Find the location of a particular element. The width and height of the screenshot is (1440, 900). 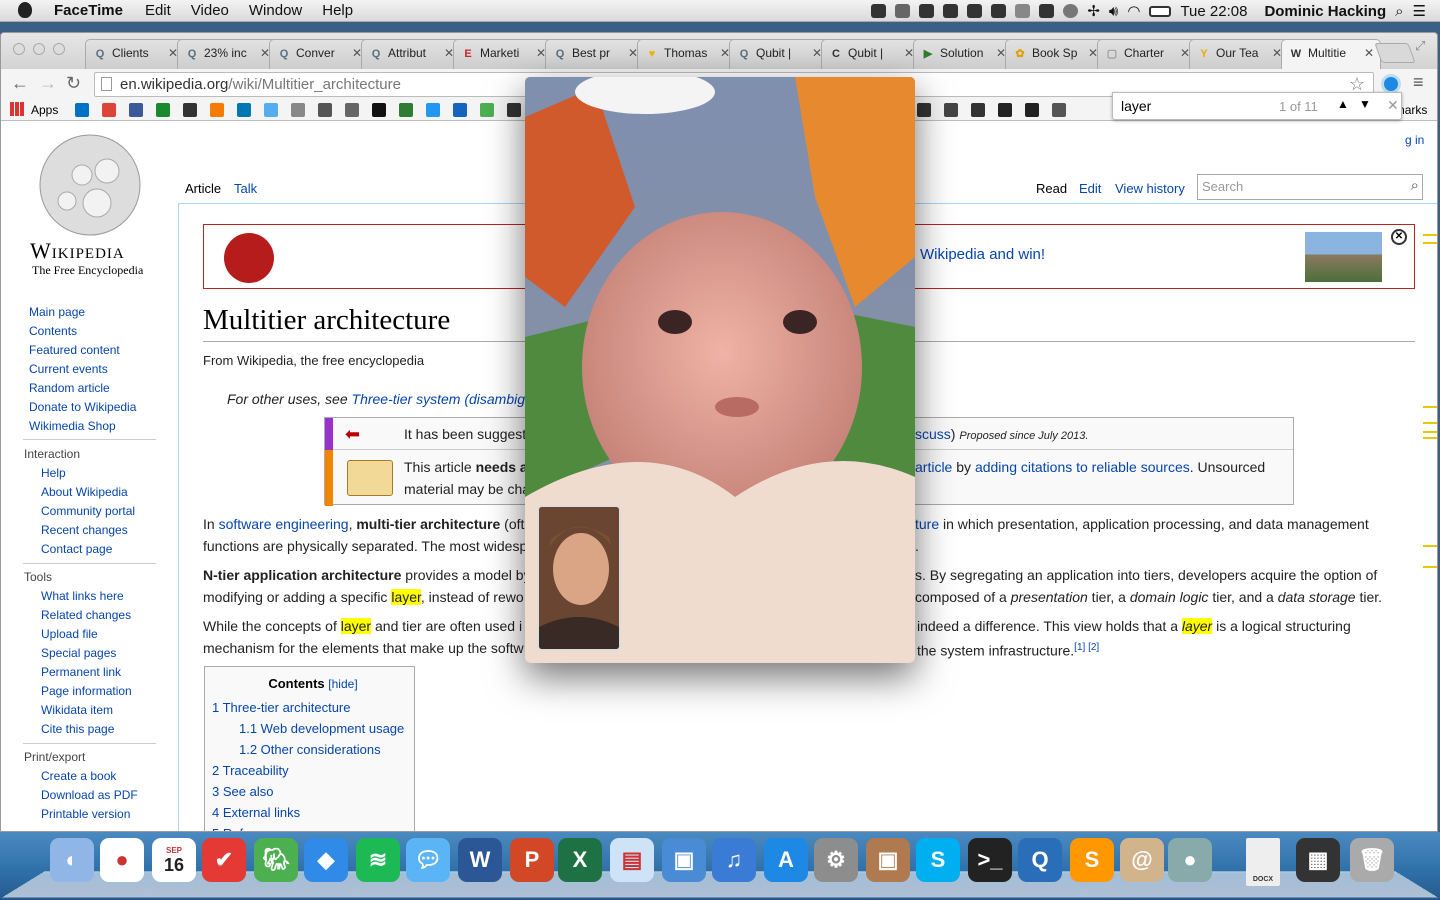

sidebar-nav-link: Main page is located at coordinates (82, 312).